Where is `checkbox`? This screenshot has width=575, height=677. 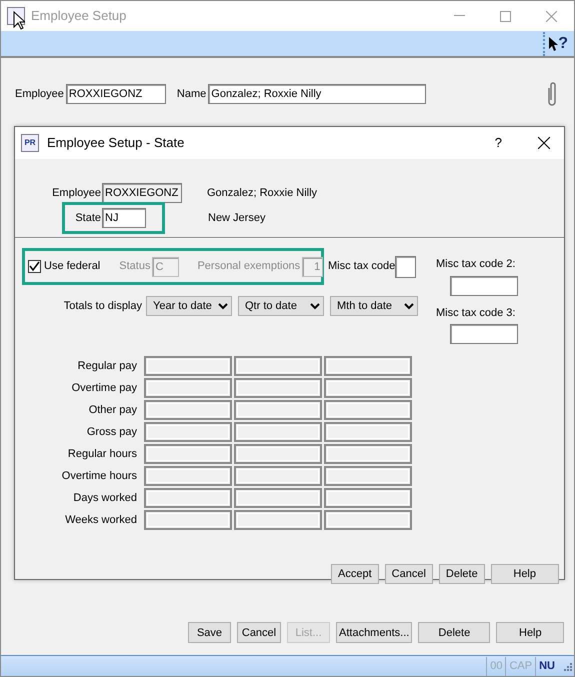
checkbox is located at coordinates (34, 266).